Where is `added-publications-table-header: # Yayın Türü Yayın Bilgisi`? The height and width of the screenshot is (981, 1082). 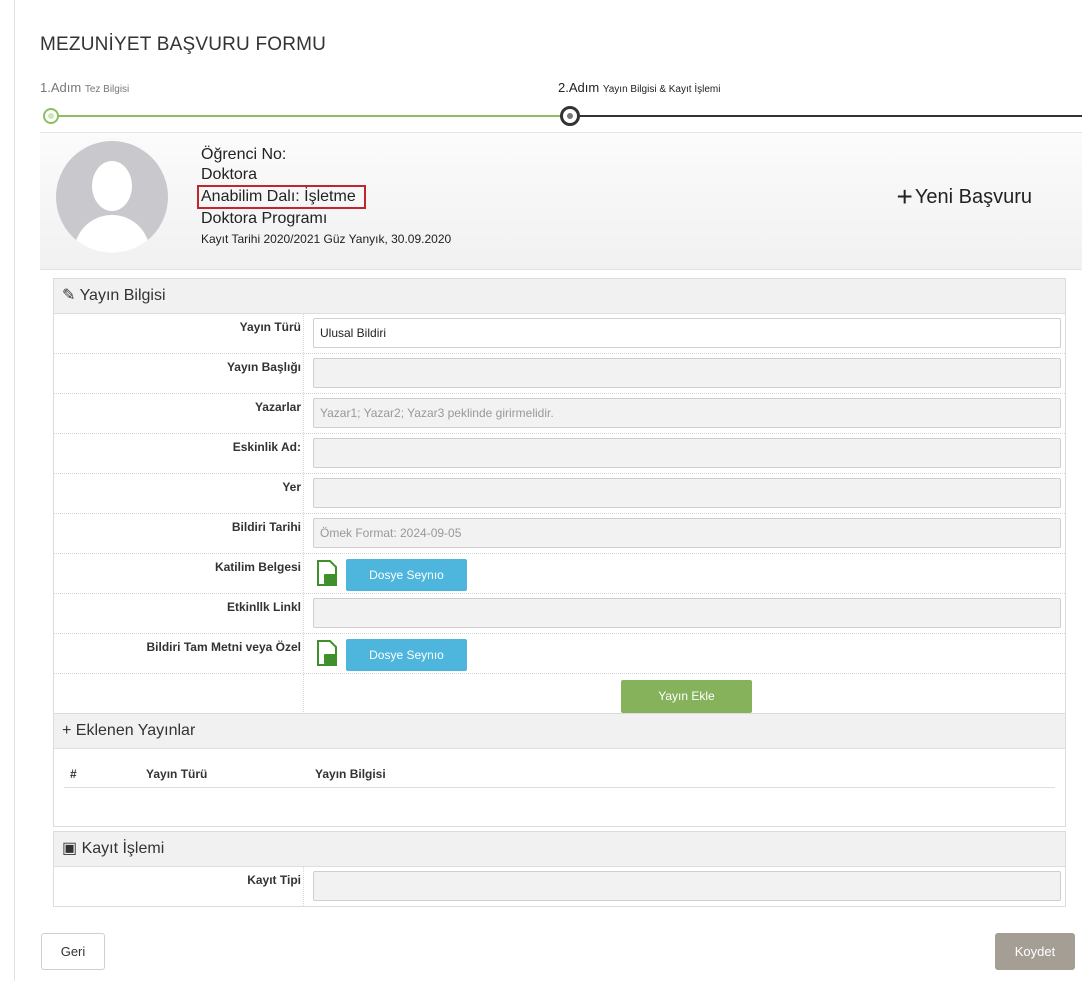
added-publications-table-header: # Yayın Türü Yayın Bilgisi is located at coordinates (559, 768).